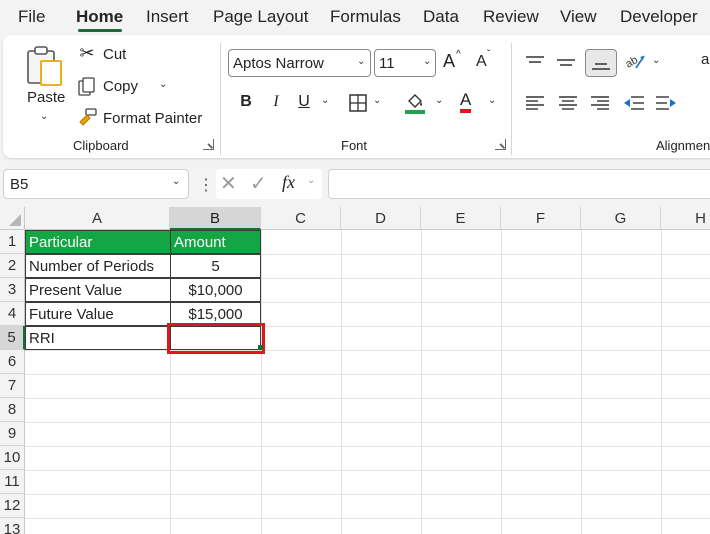  Describe the element at coordinates (12, 290) in the screenshot. I see `row-header-3: 3` at that location.